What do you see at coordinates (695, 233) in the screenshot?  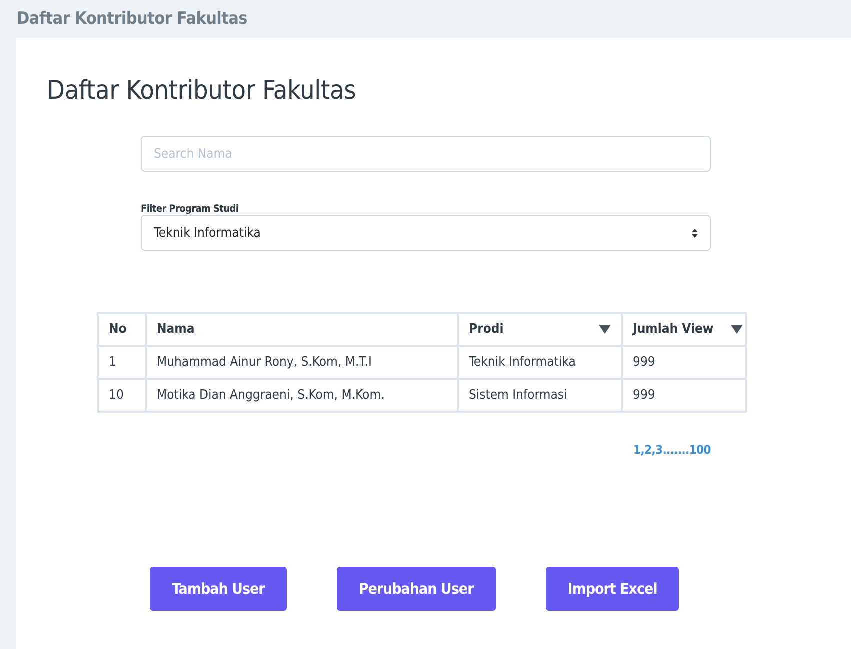 I see `select-arrows-icon` at bounding box center [695, 233].